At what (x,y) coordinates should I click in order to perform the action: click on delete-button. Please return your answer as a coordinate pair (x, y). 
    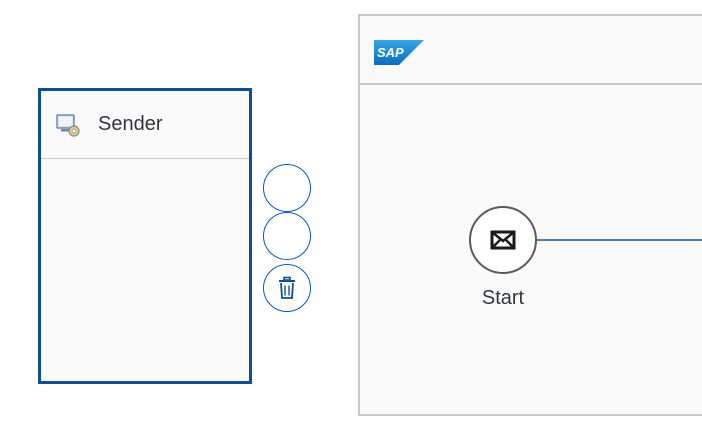
    Looking at the image, I should click on (287, 288).